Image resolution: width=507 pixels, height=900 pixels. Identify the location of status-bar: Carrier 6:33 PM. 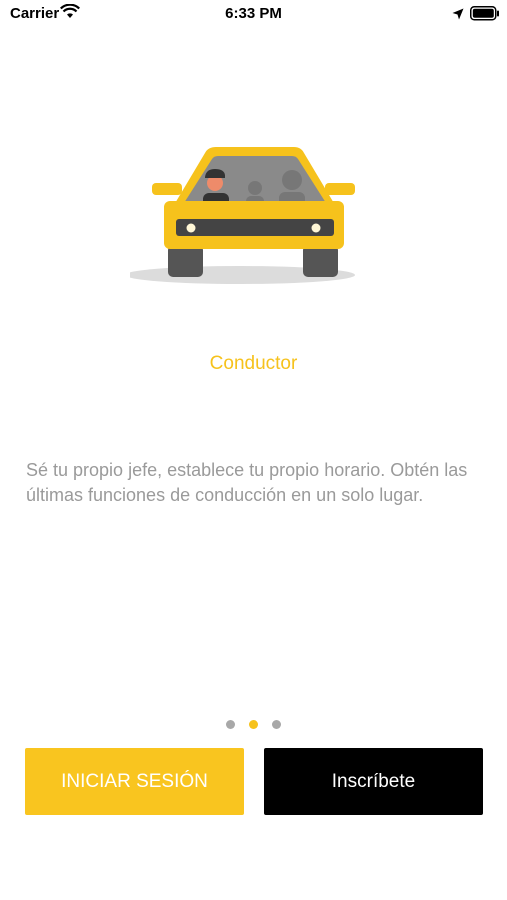
(253, 15).